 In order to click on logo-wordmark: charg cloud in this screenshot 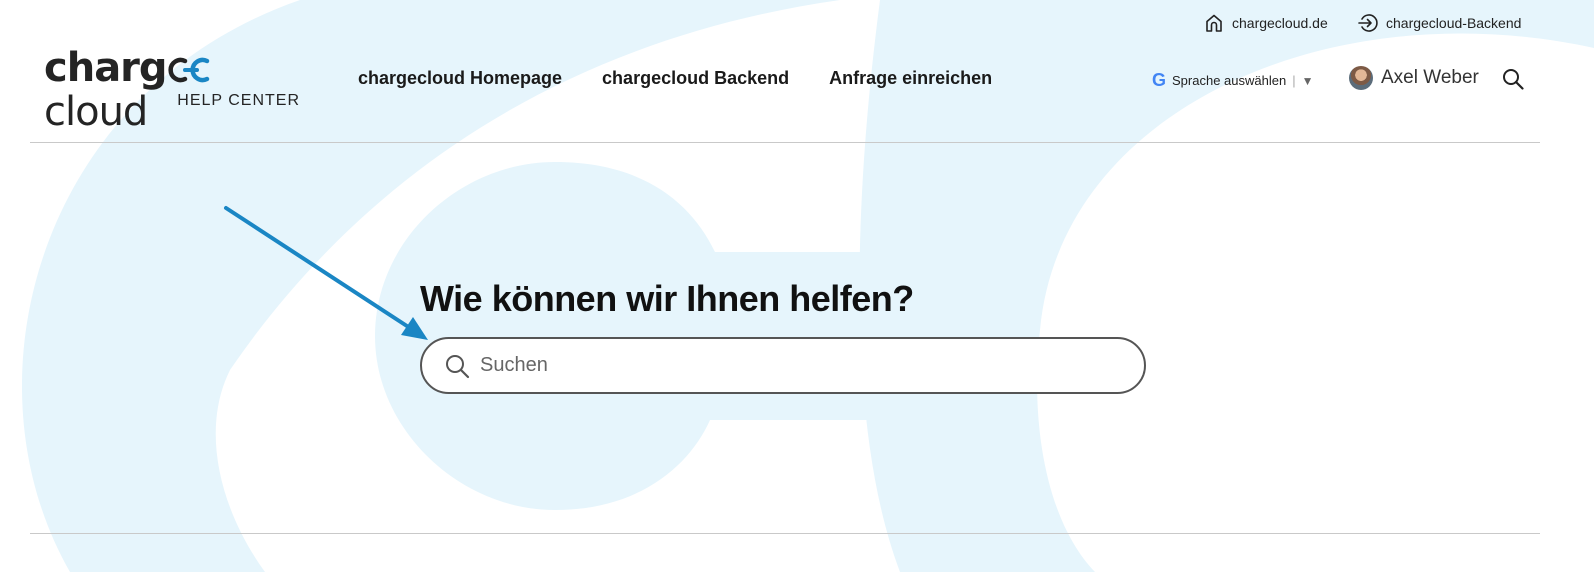, I will do `click(174, 90)`.